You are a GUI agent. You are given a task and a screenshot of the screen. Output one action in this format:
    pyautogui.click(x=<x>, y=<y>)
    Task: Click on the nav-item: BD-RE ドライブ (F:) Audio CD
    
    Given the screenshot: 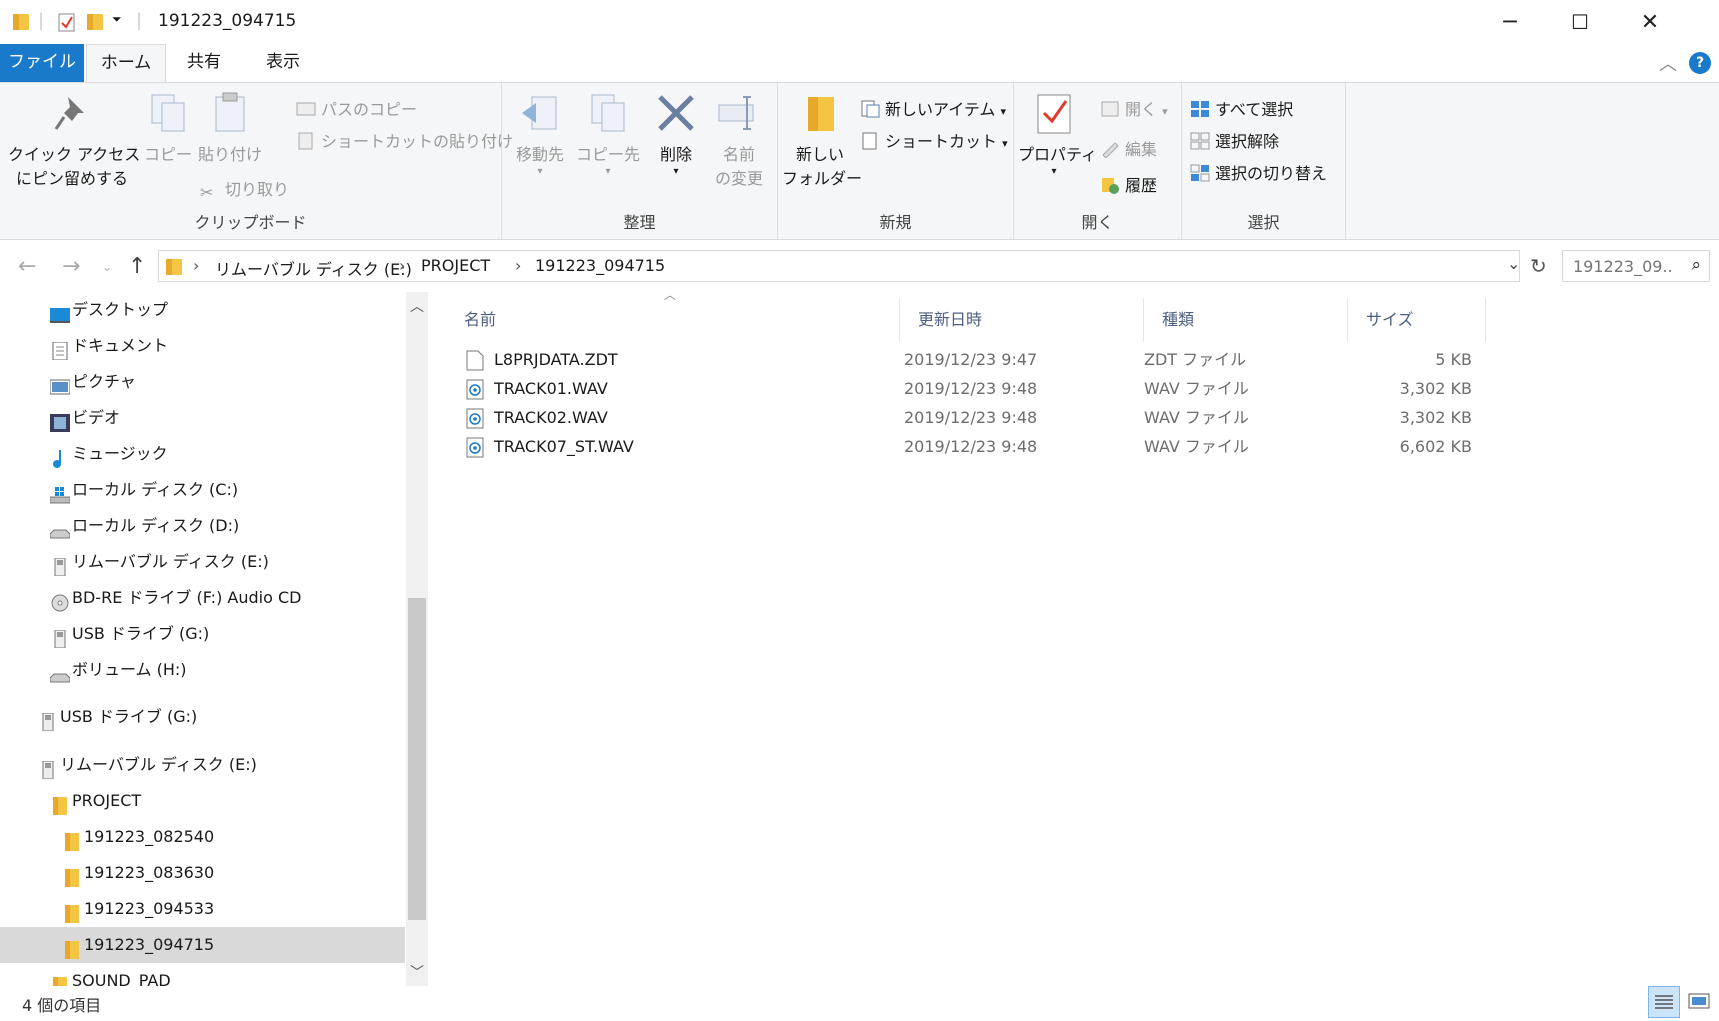 What is the action you would take?
    pyautogui.click(x=202, y=598)
    